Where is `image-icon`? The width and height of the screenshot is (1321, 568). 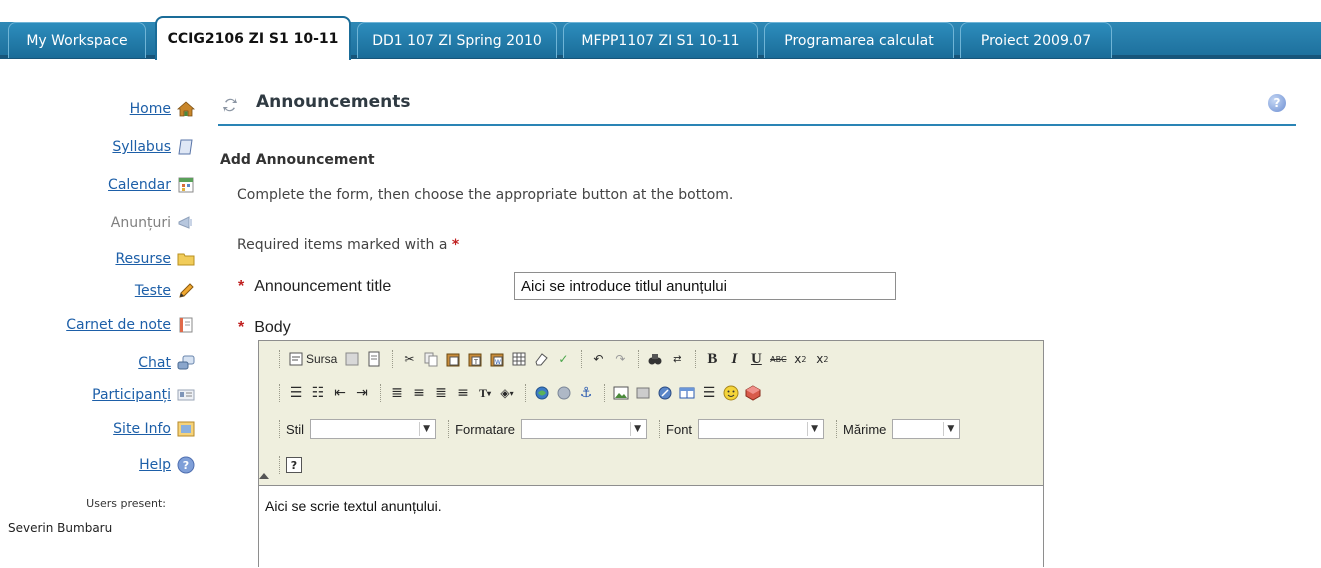 image-icon is located at coordinates (621, 393).